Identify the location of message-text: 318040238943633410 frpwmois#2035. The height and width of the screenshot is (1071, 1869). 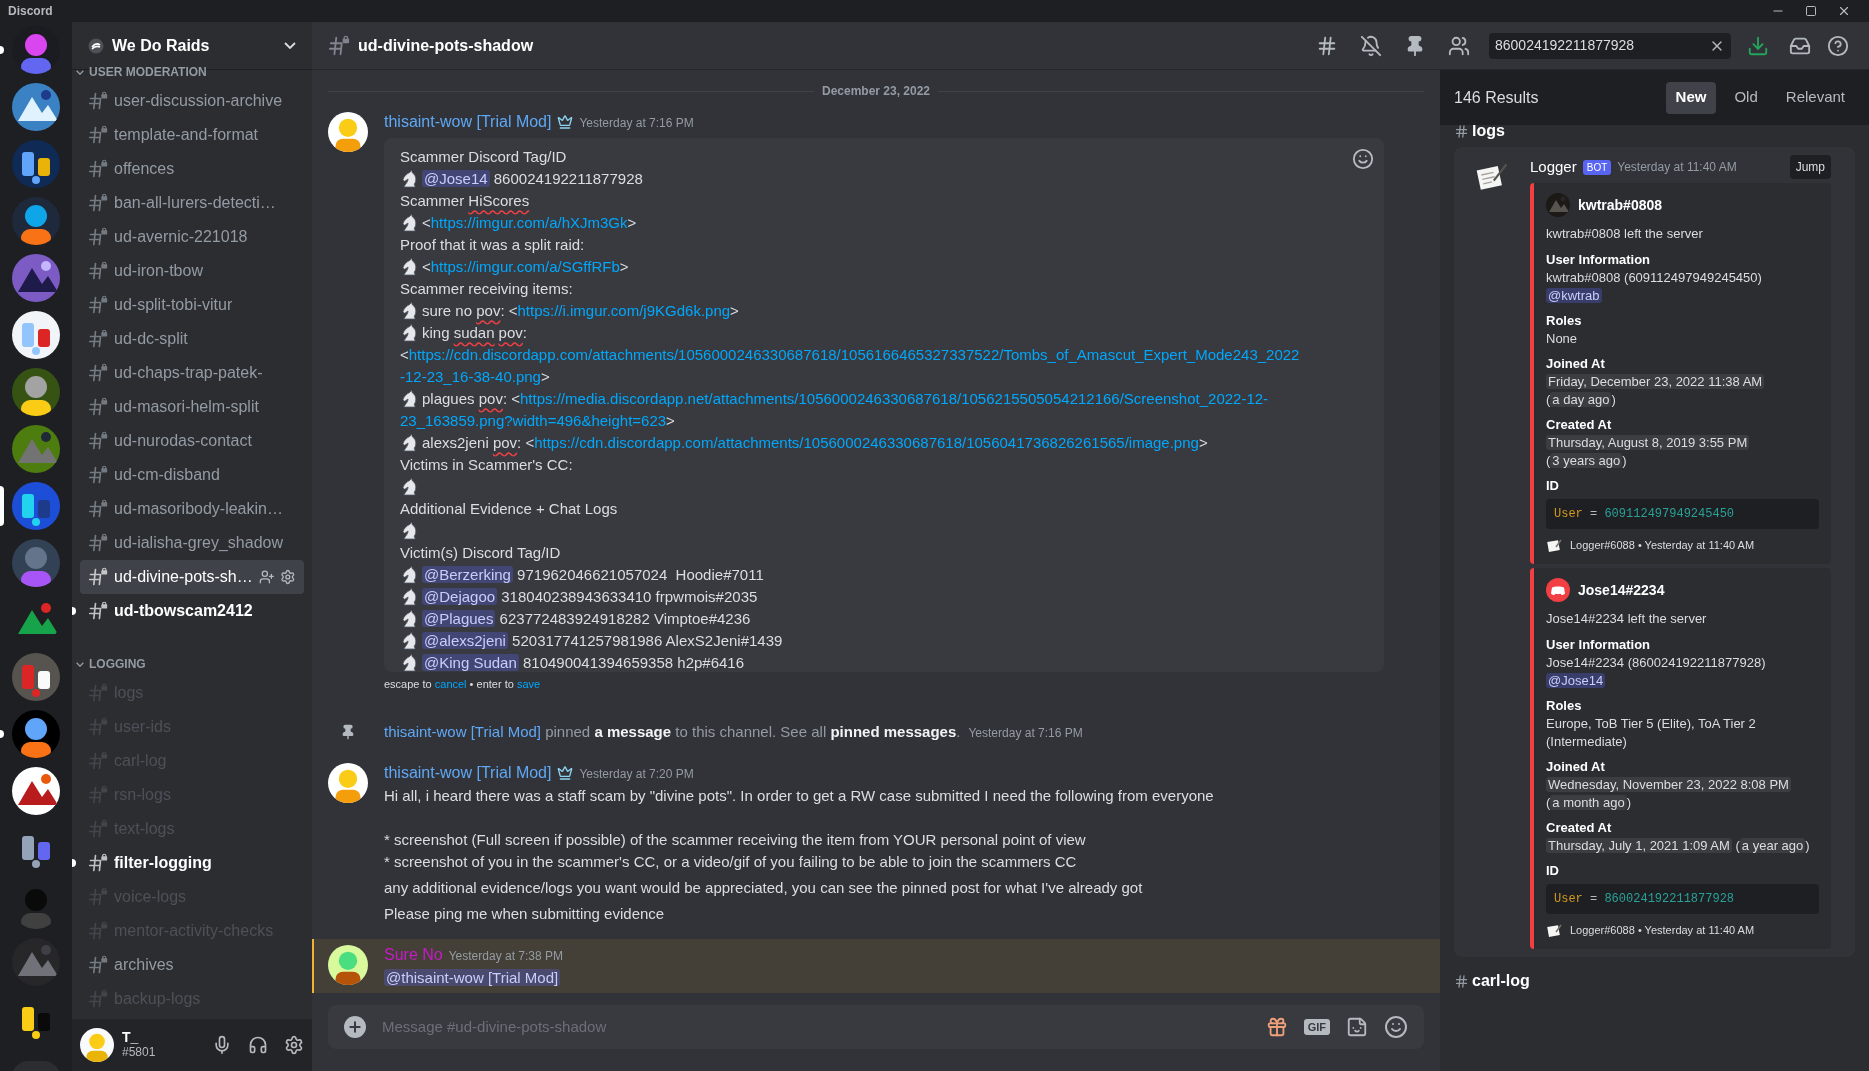
(629, 596).